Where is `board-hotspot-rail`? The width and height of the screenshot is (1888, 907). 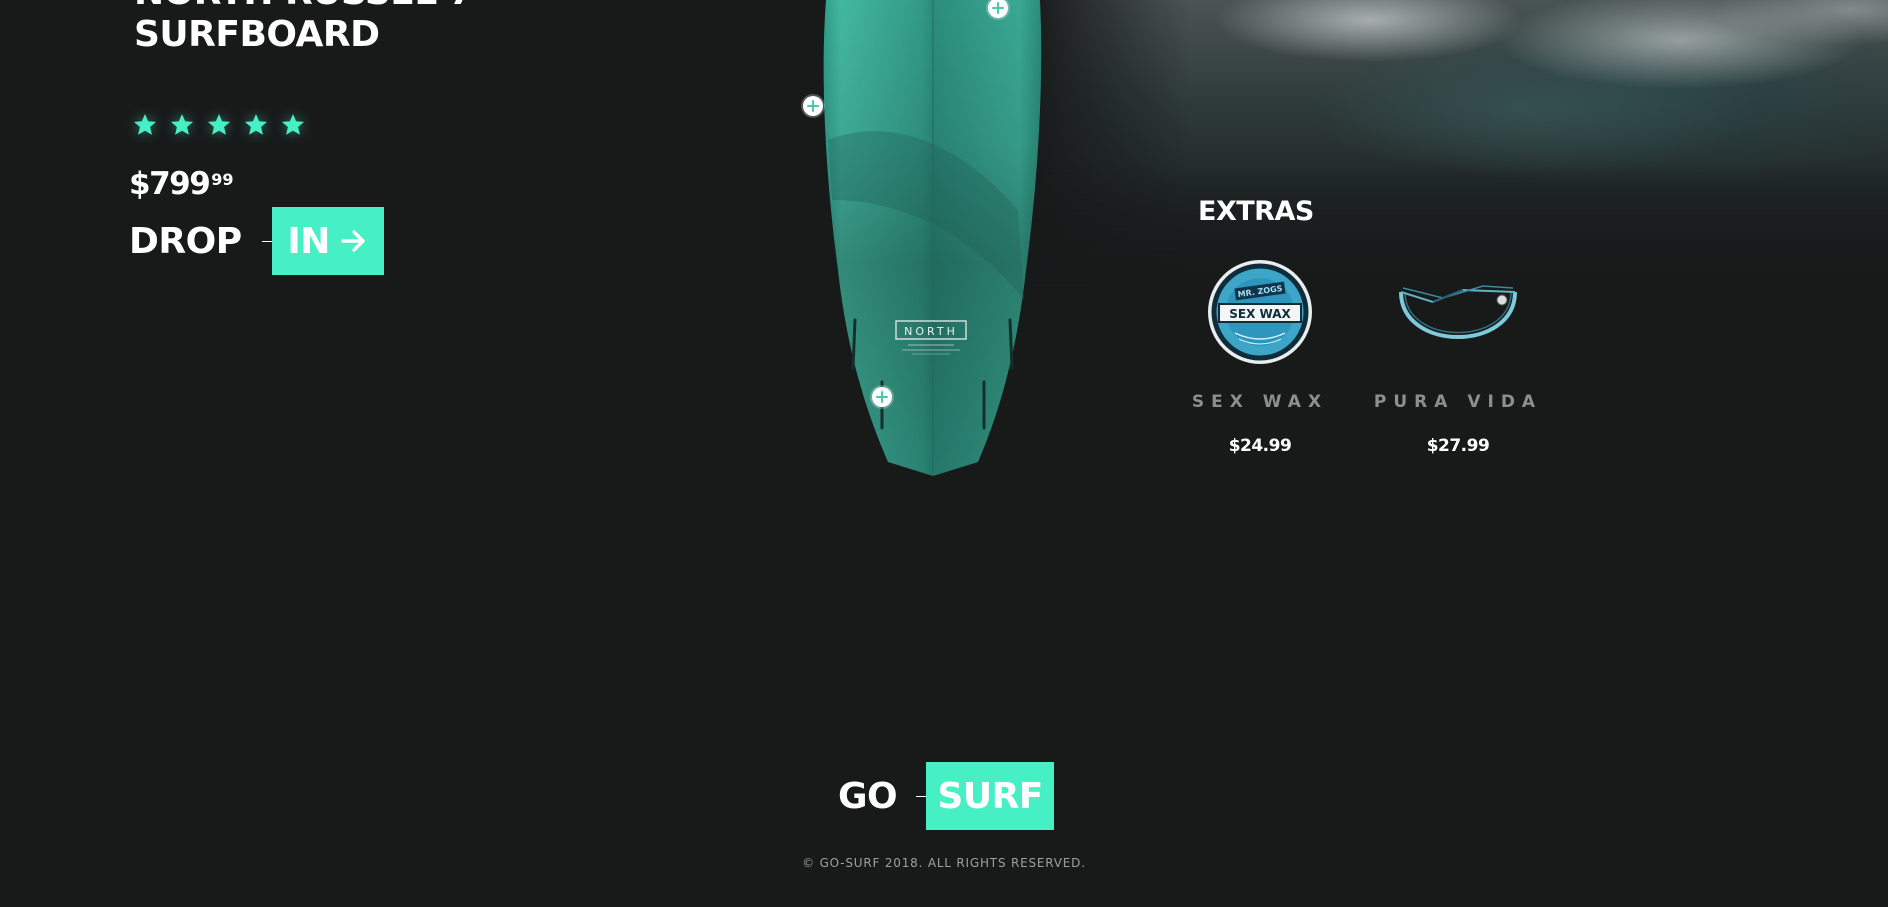 board-hotspot-rail is located at coordinates (813, 106).